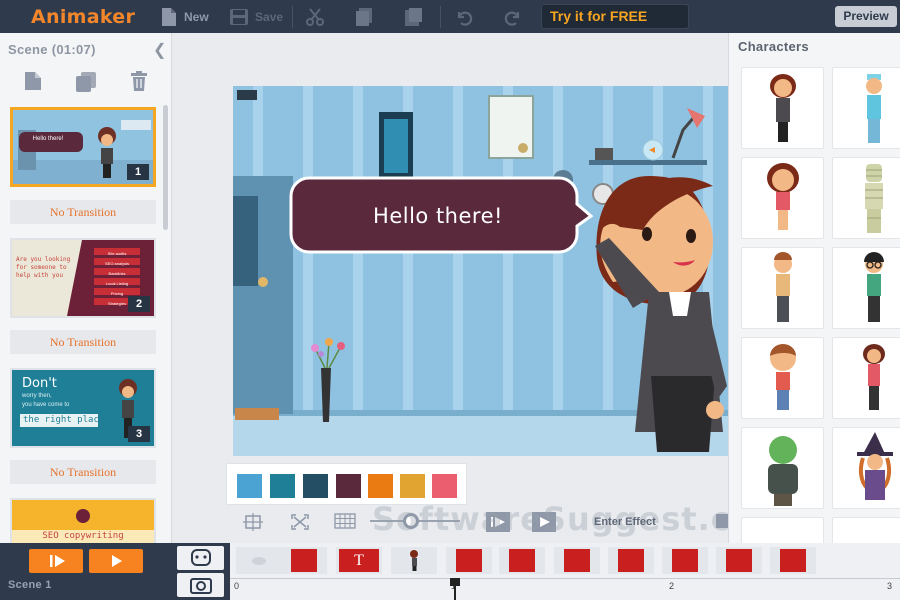  I want to click on duplicate-icon, so click(86, 82).